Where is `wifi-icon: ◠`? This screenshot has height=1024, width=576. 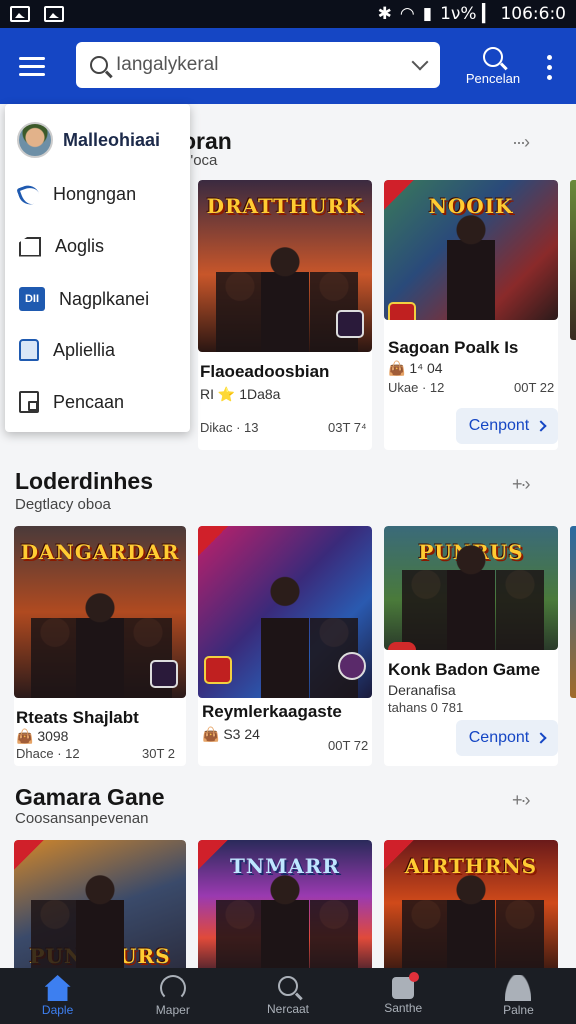 wifi-icon: ◠ is located at coordinates (407, 14).